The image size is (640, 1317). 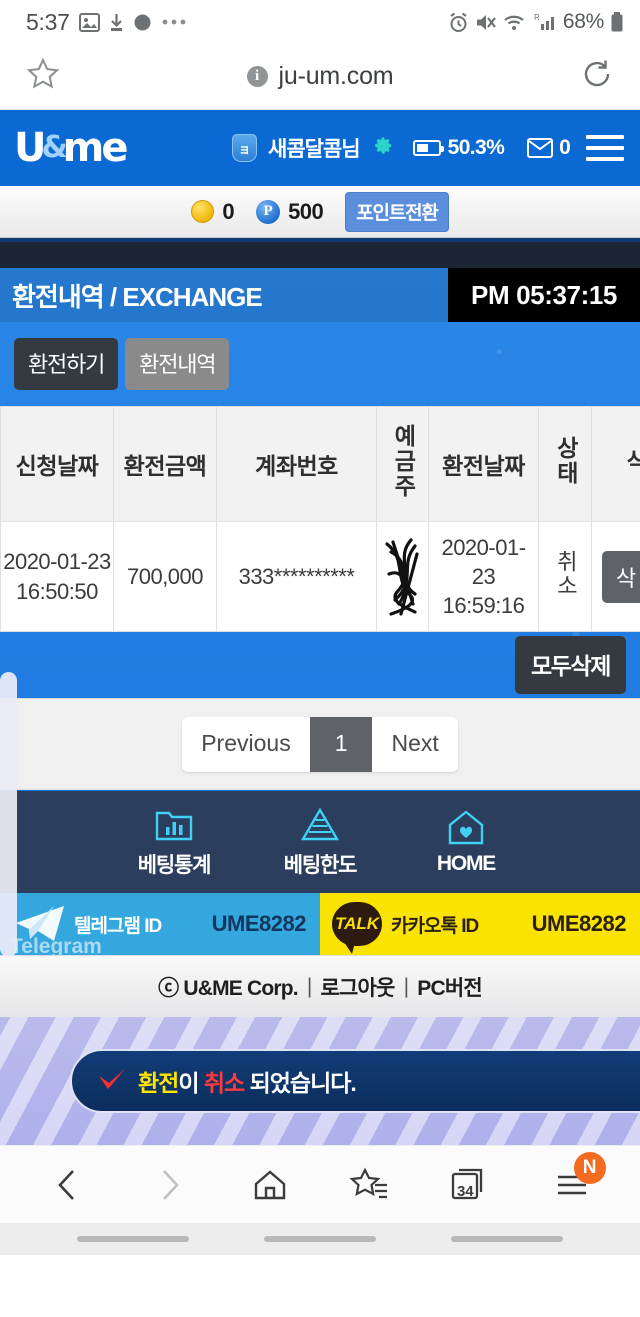 I want to click on site-logo: U & me, so click(x=71, y=148).